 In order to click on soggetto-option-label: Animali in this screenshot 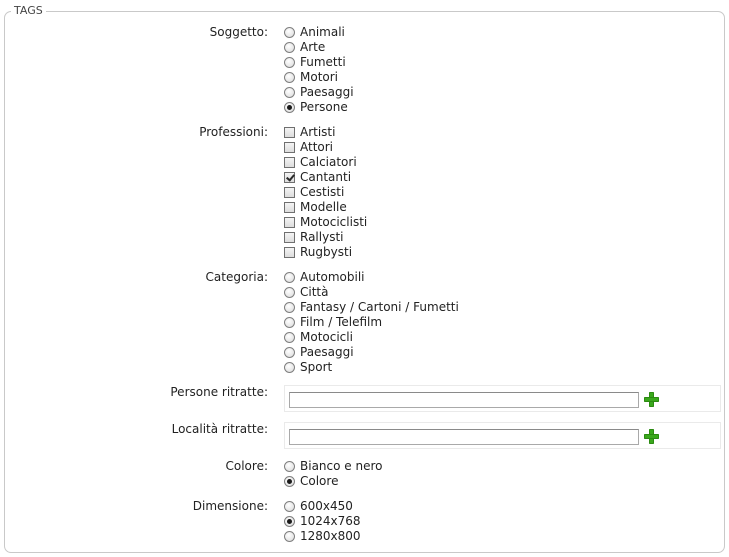, I will do `click(322, 32)`.